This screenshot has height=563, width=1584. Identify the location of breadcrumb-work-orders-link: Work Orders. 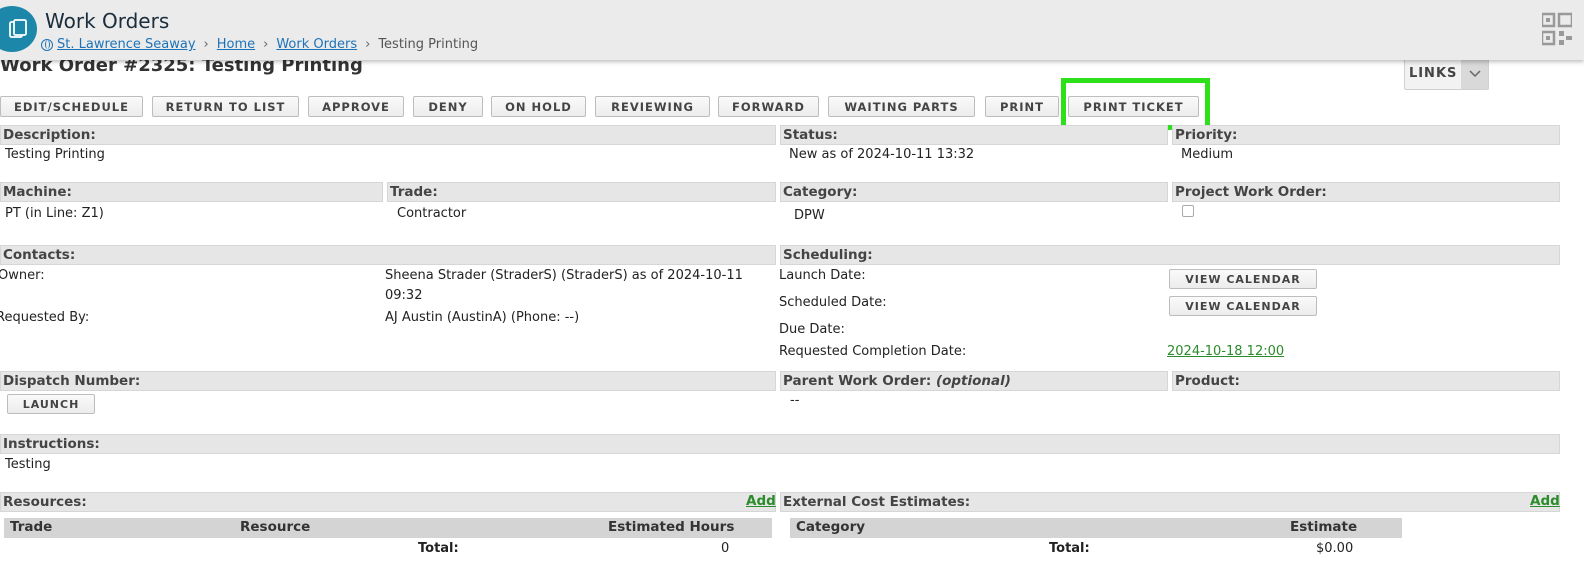
(316, 44).